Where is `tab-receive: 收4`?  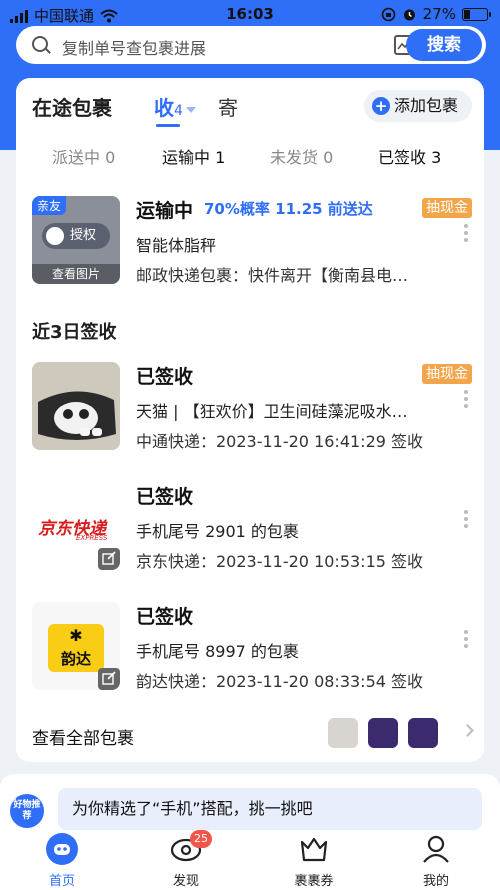 tab-receive: 收4 is located at coordinates (175, 106).